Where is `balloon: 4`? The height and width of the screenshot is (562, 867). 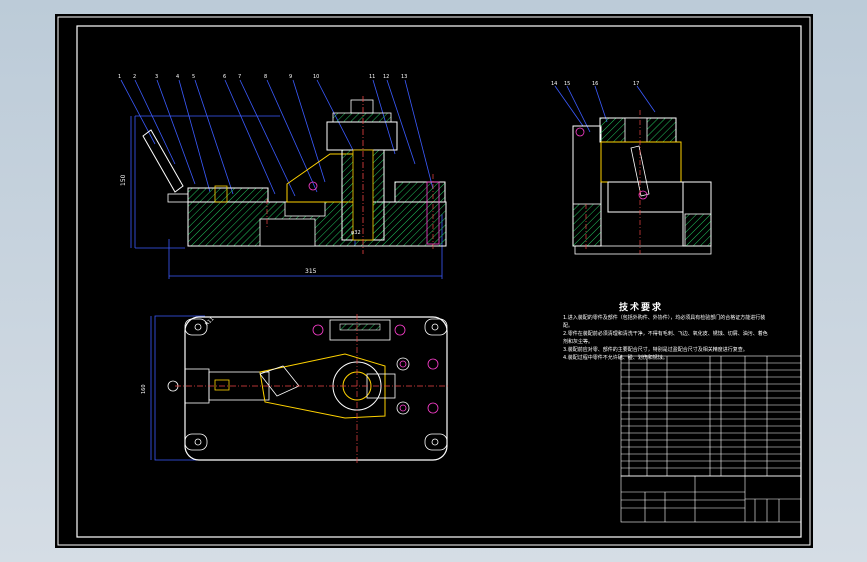
balloon: 4 is located at coordinates (177, 77).